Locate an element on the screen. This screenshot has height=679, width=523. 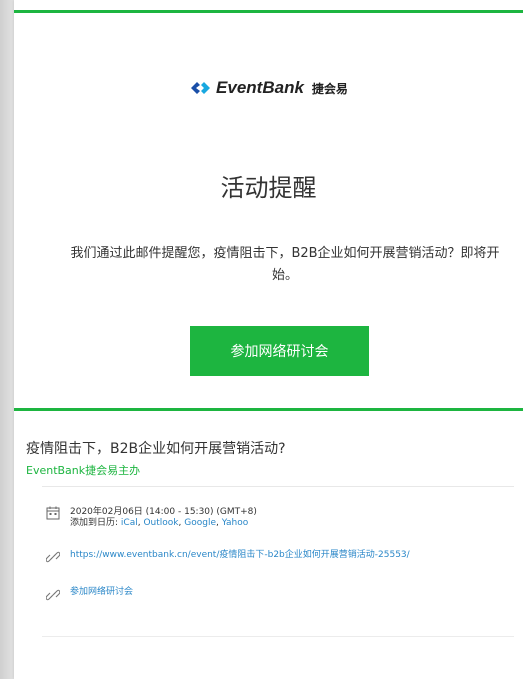
join-webinar-link: 参加网络研讨会 is located at coordinates (101, 590).